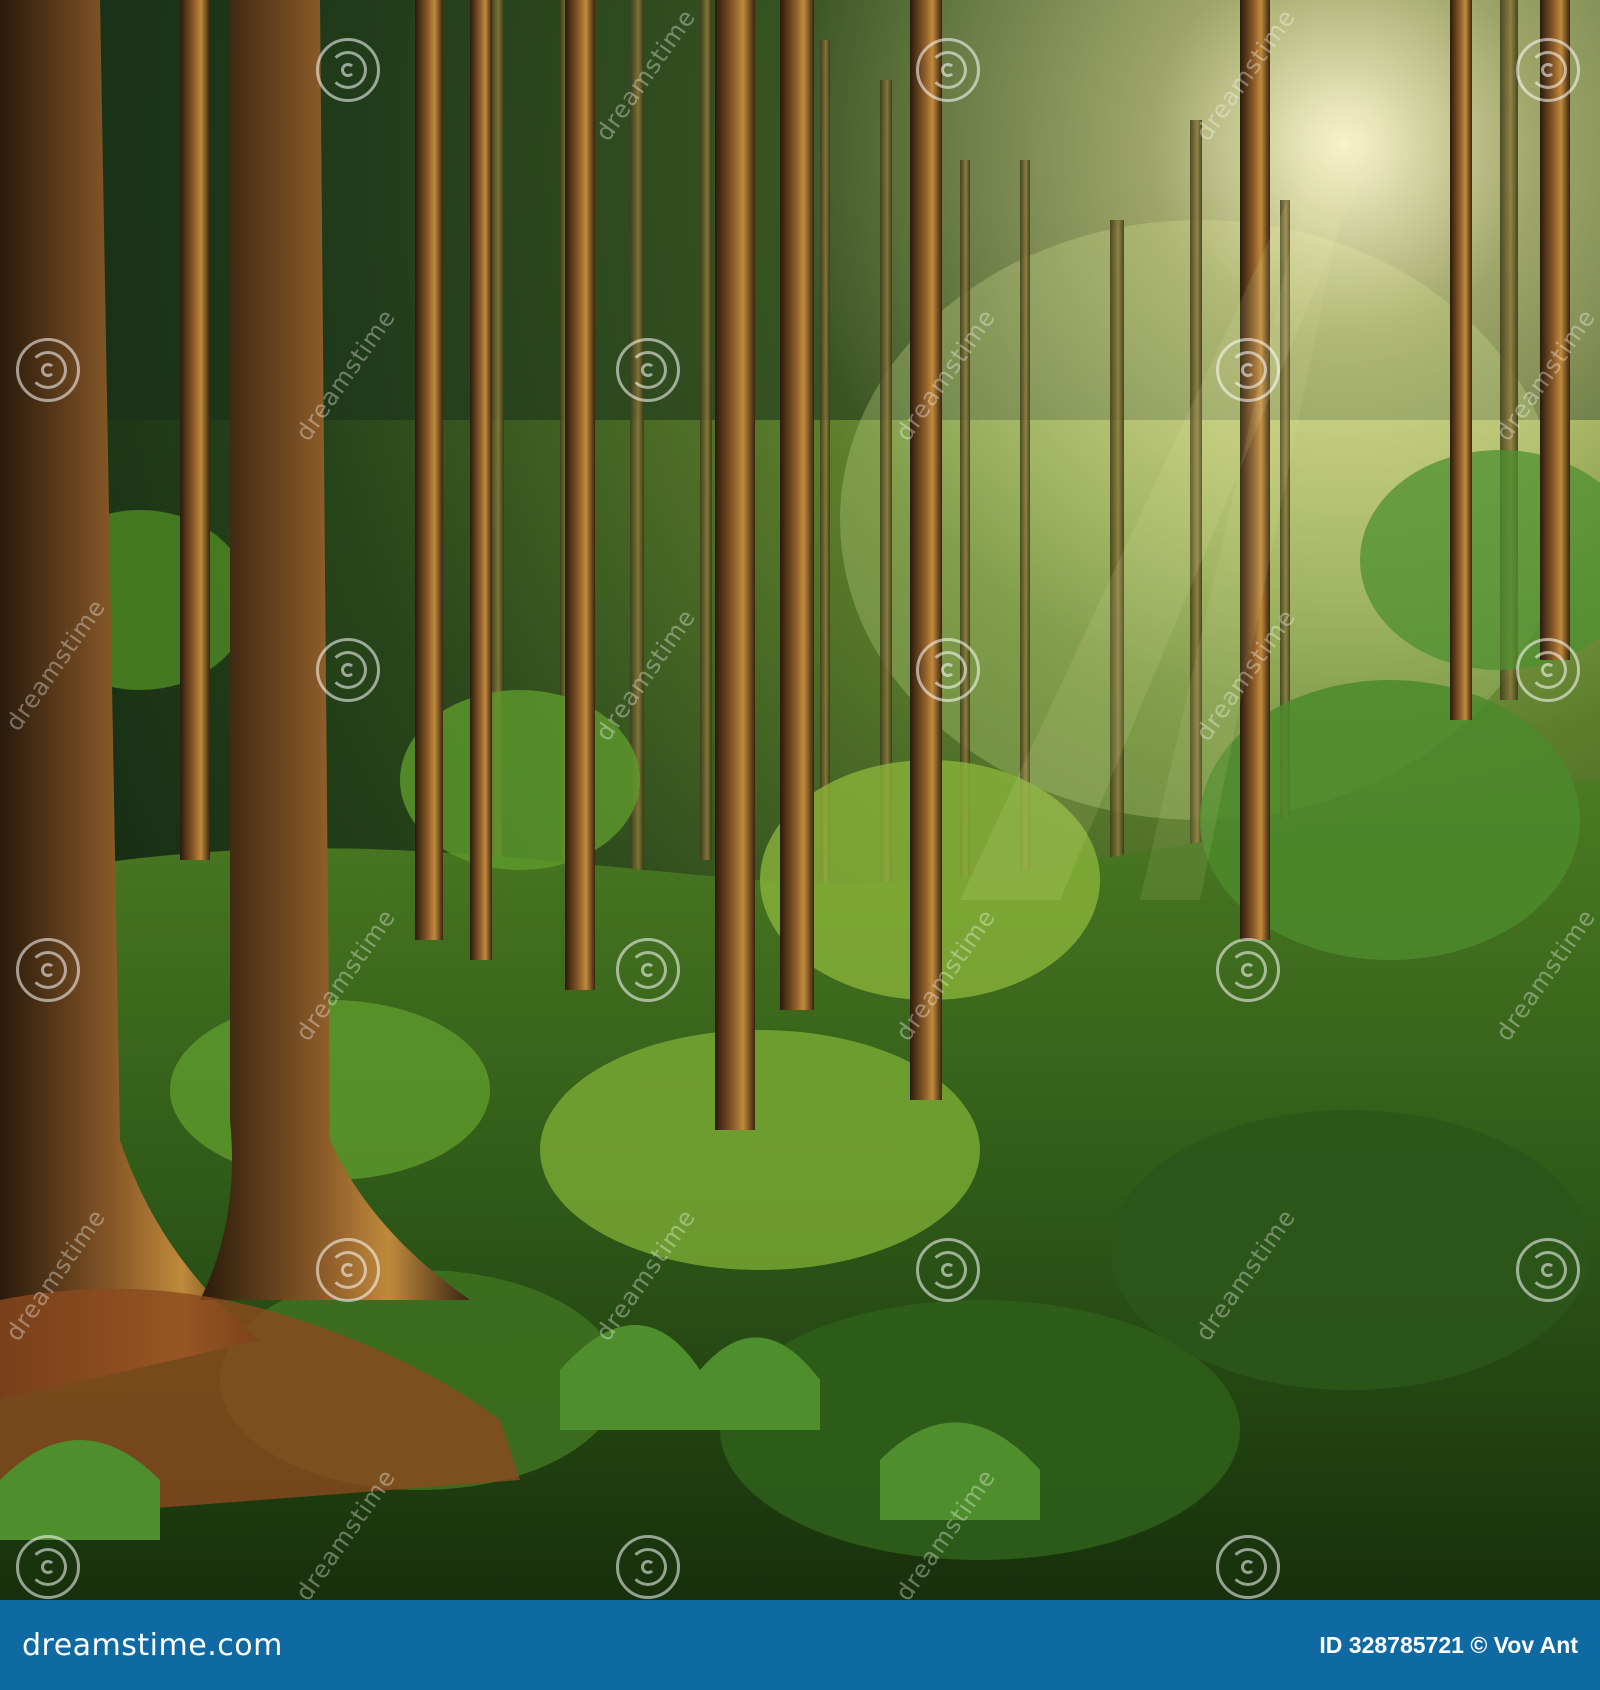 The width and height of the screenshot is (1600, 1690). What do you see at coordinates (1448, 1644) in the screenshot?
I see `image-credit: ID 328785721 © Vov Ant` at bounding box center [1448, 1644].